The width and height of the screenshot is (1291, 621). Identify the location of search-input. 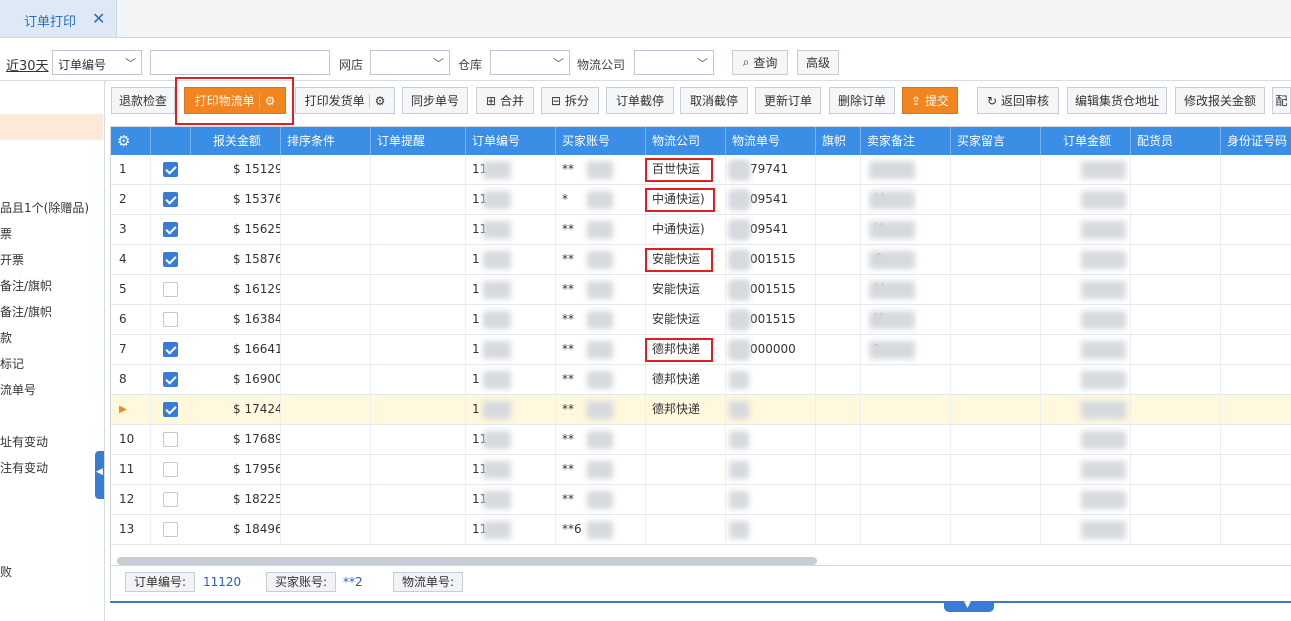
(240, 62).